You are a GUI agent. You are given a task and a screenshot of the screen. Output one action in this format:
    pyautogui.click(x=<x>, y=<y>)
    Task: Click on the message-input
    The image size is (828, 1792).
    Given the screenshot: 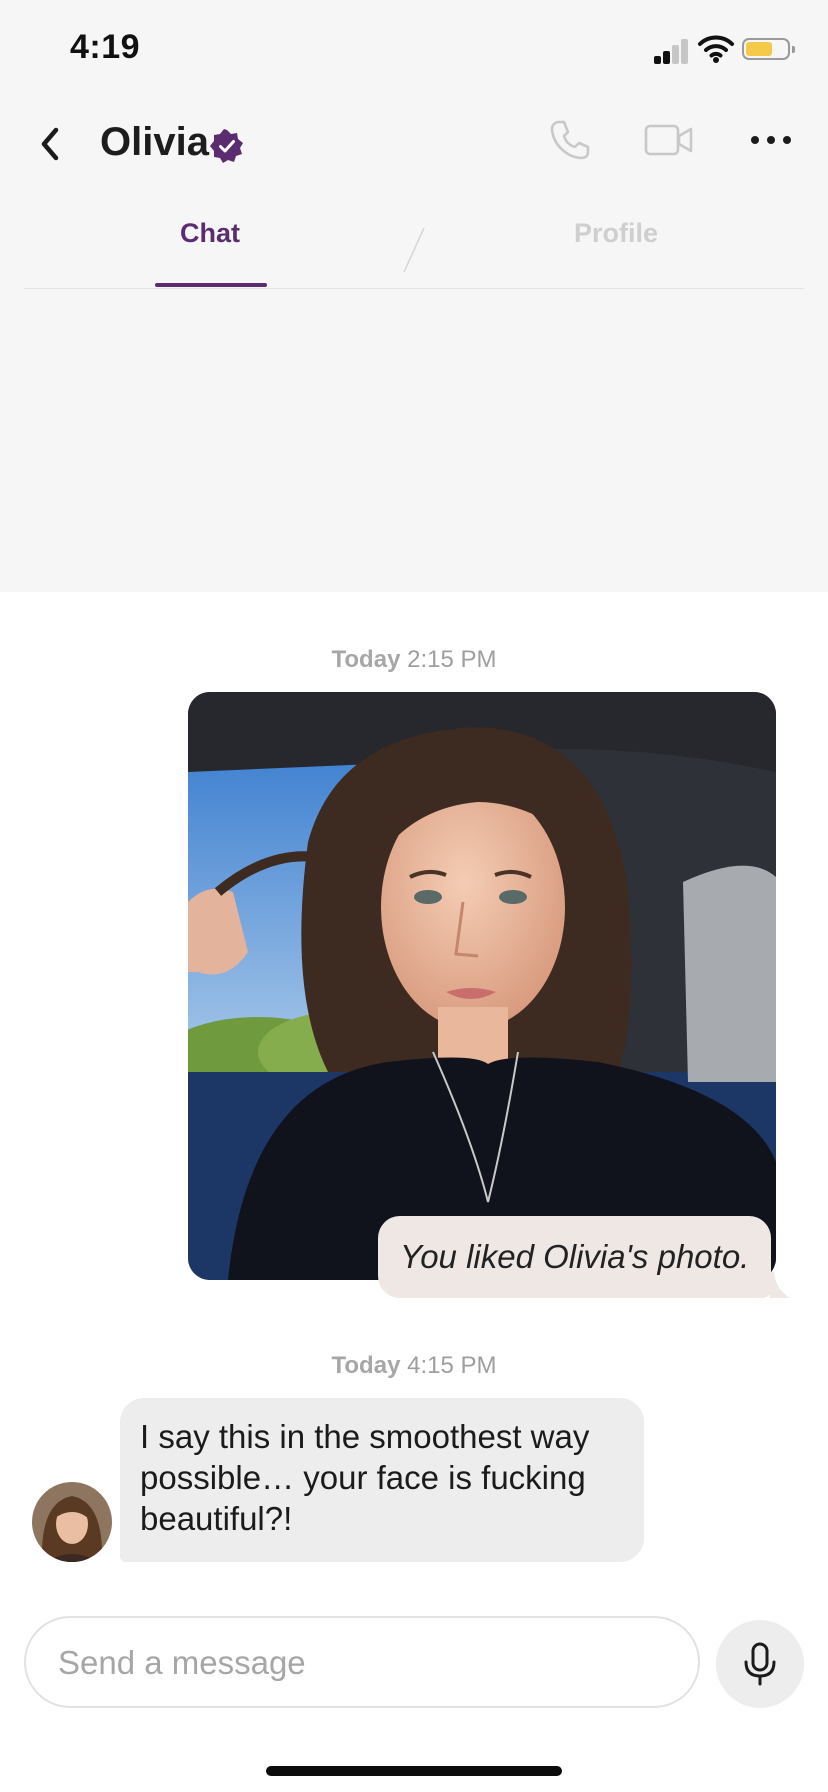 What is the action you would take?
    pyautogui.click(x=363, y=1663)
    